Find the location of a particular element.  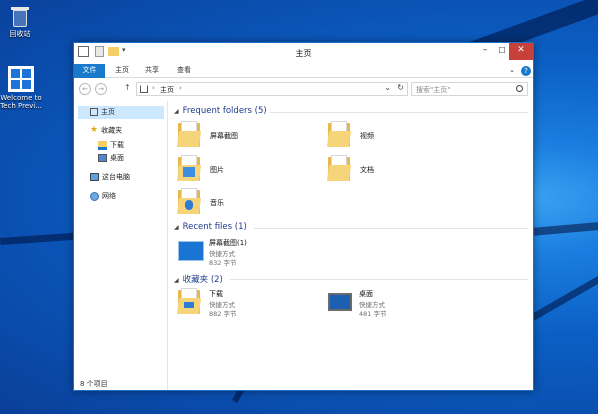

title-bar: ▾ 主页 – ☐ ✕ is located at coordinates (303, 53).